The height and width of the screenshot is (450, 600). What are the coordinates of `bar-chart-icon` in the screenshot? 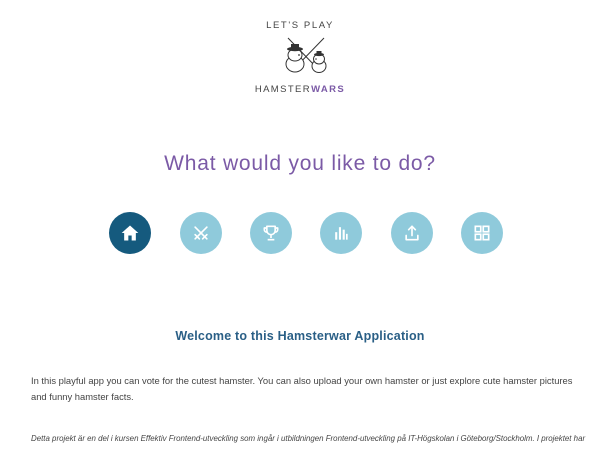 It's located at (341, 233).